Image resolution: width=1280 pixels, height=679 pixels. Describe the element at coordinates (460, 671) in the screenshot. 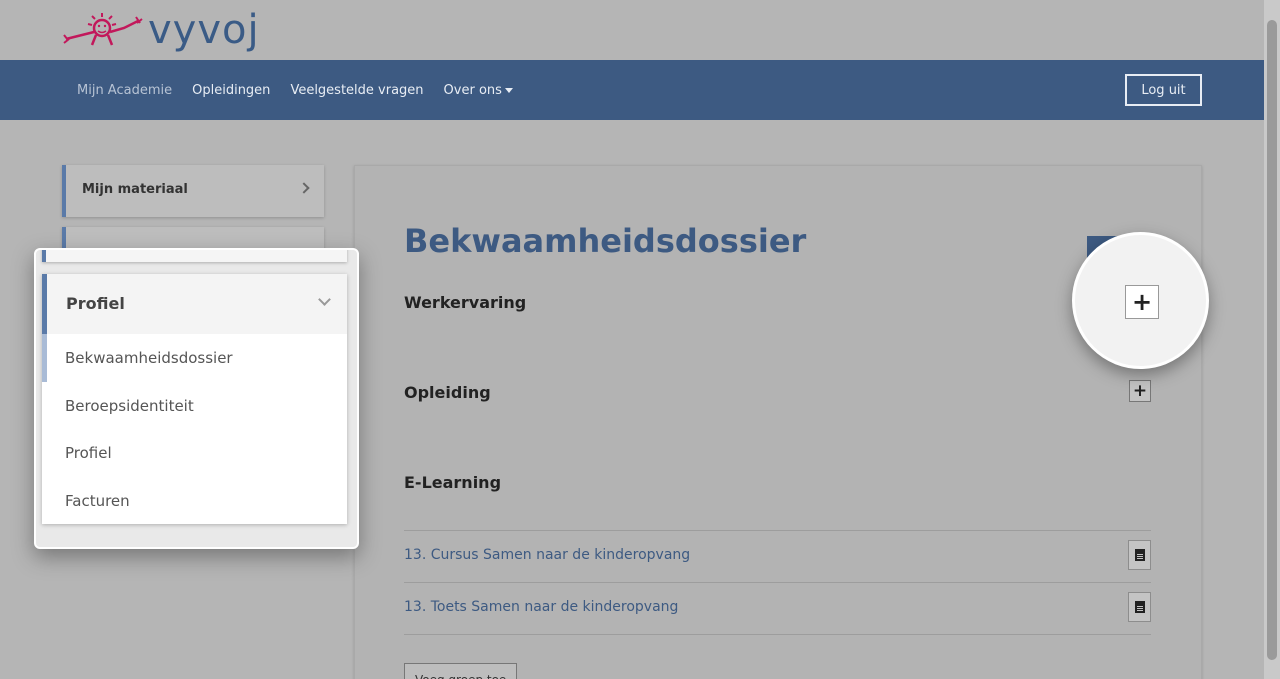

I see `add-group-button: Voeg groep toe` at that location.